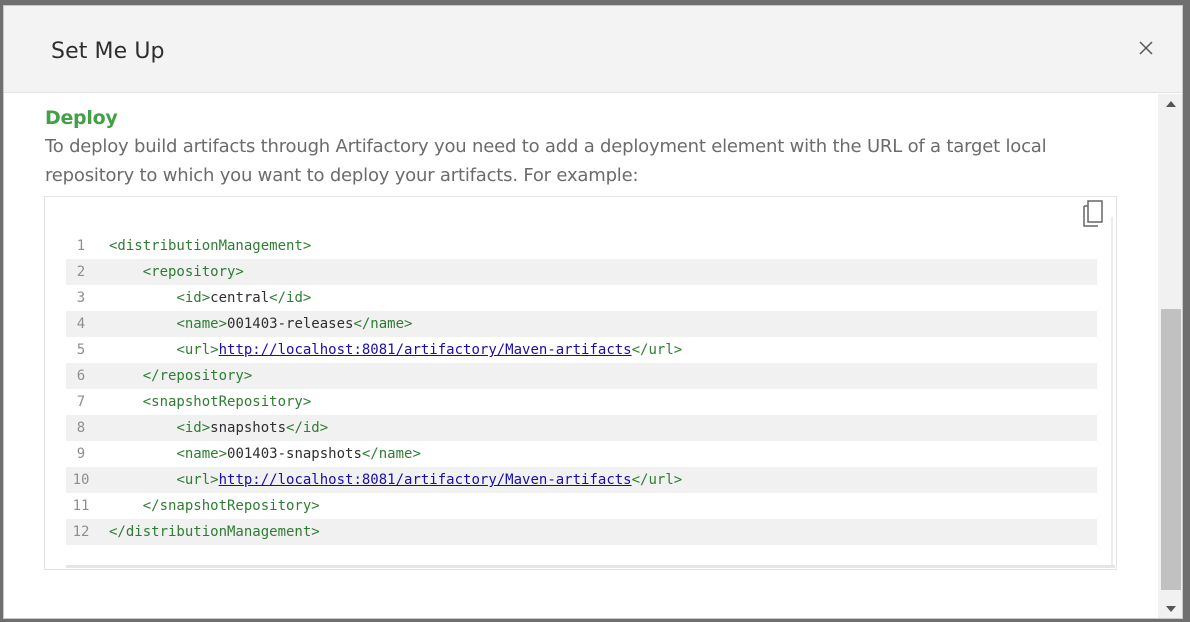 The image size is (1190, 622). I want to click on xml-tag: </snapshotRepository>, so click(231, 506).